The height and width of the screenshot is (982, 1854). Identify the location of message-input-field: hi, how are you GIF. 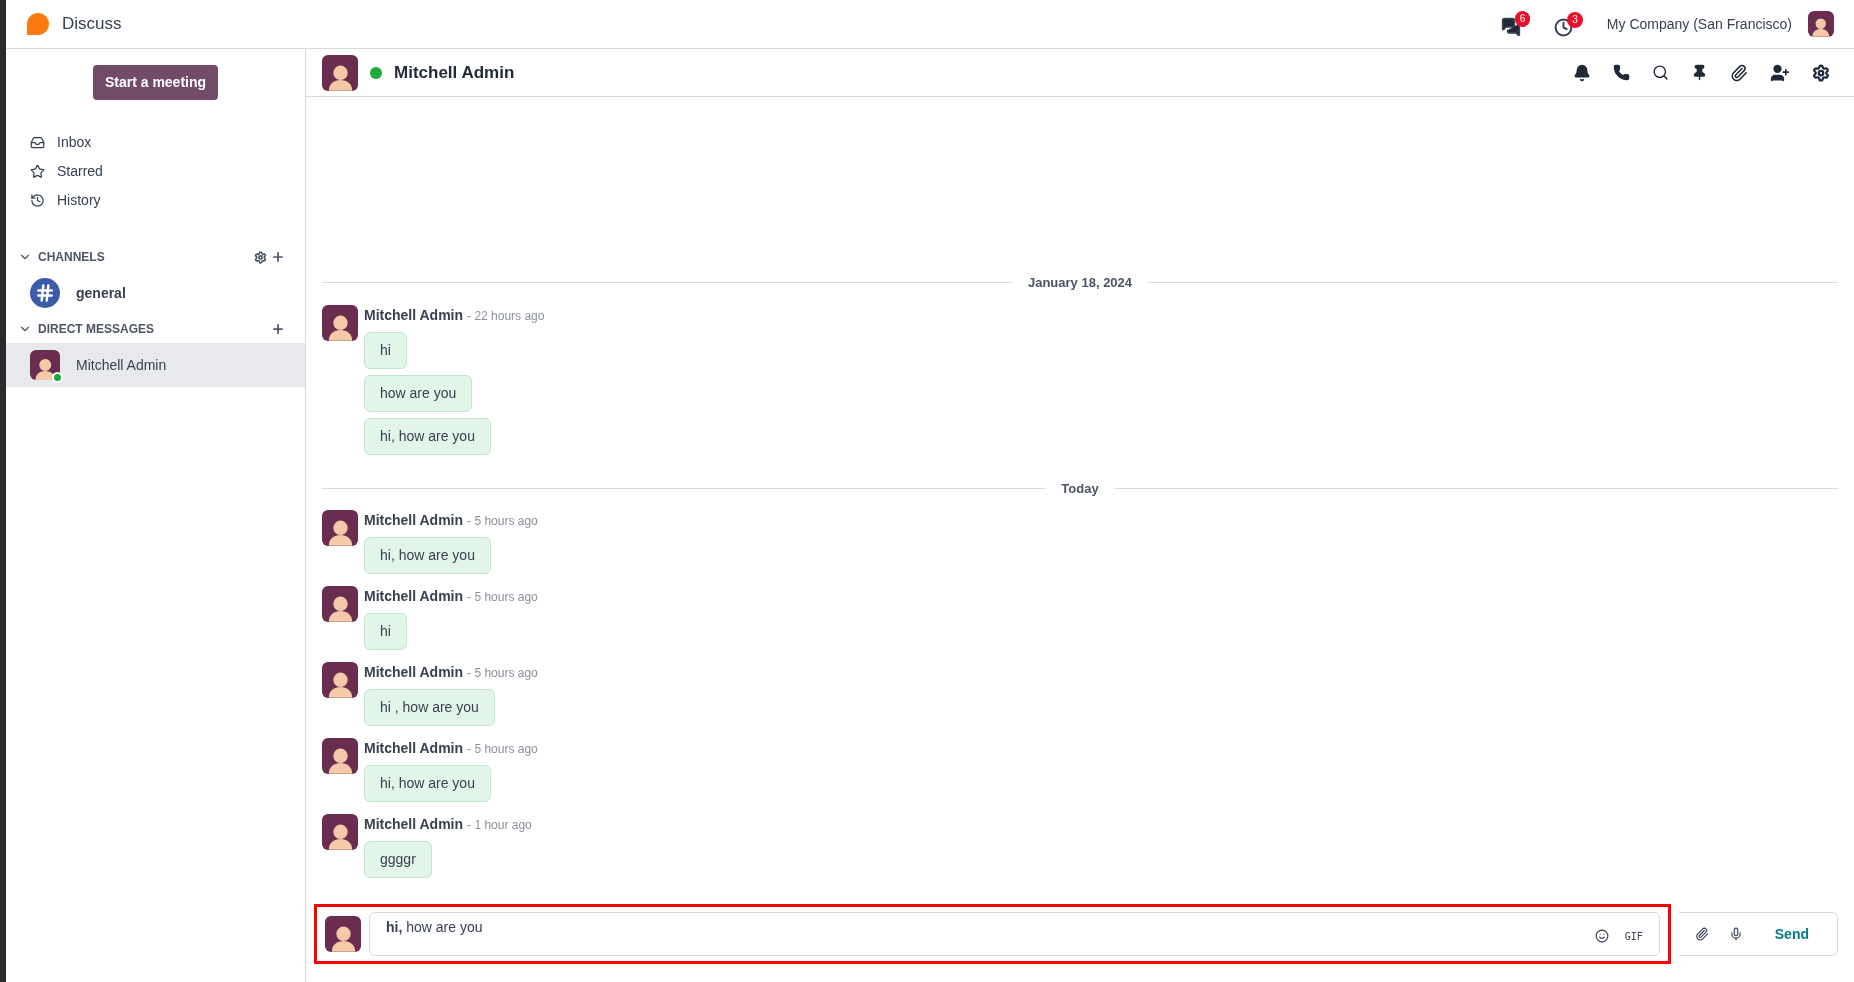
(1014, 934).